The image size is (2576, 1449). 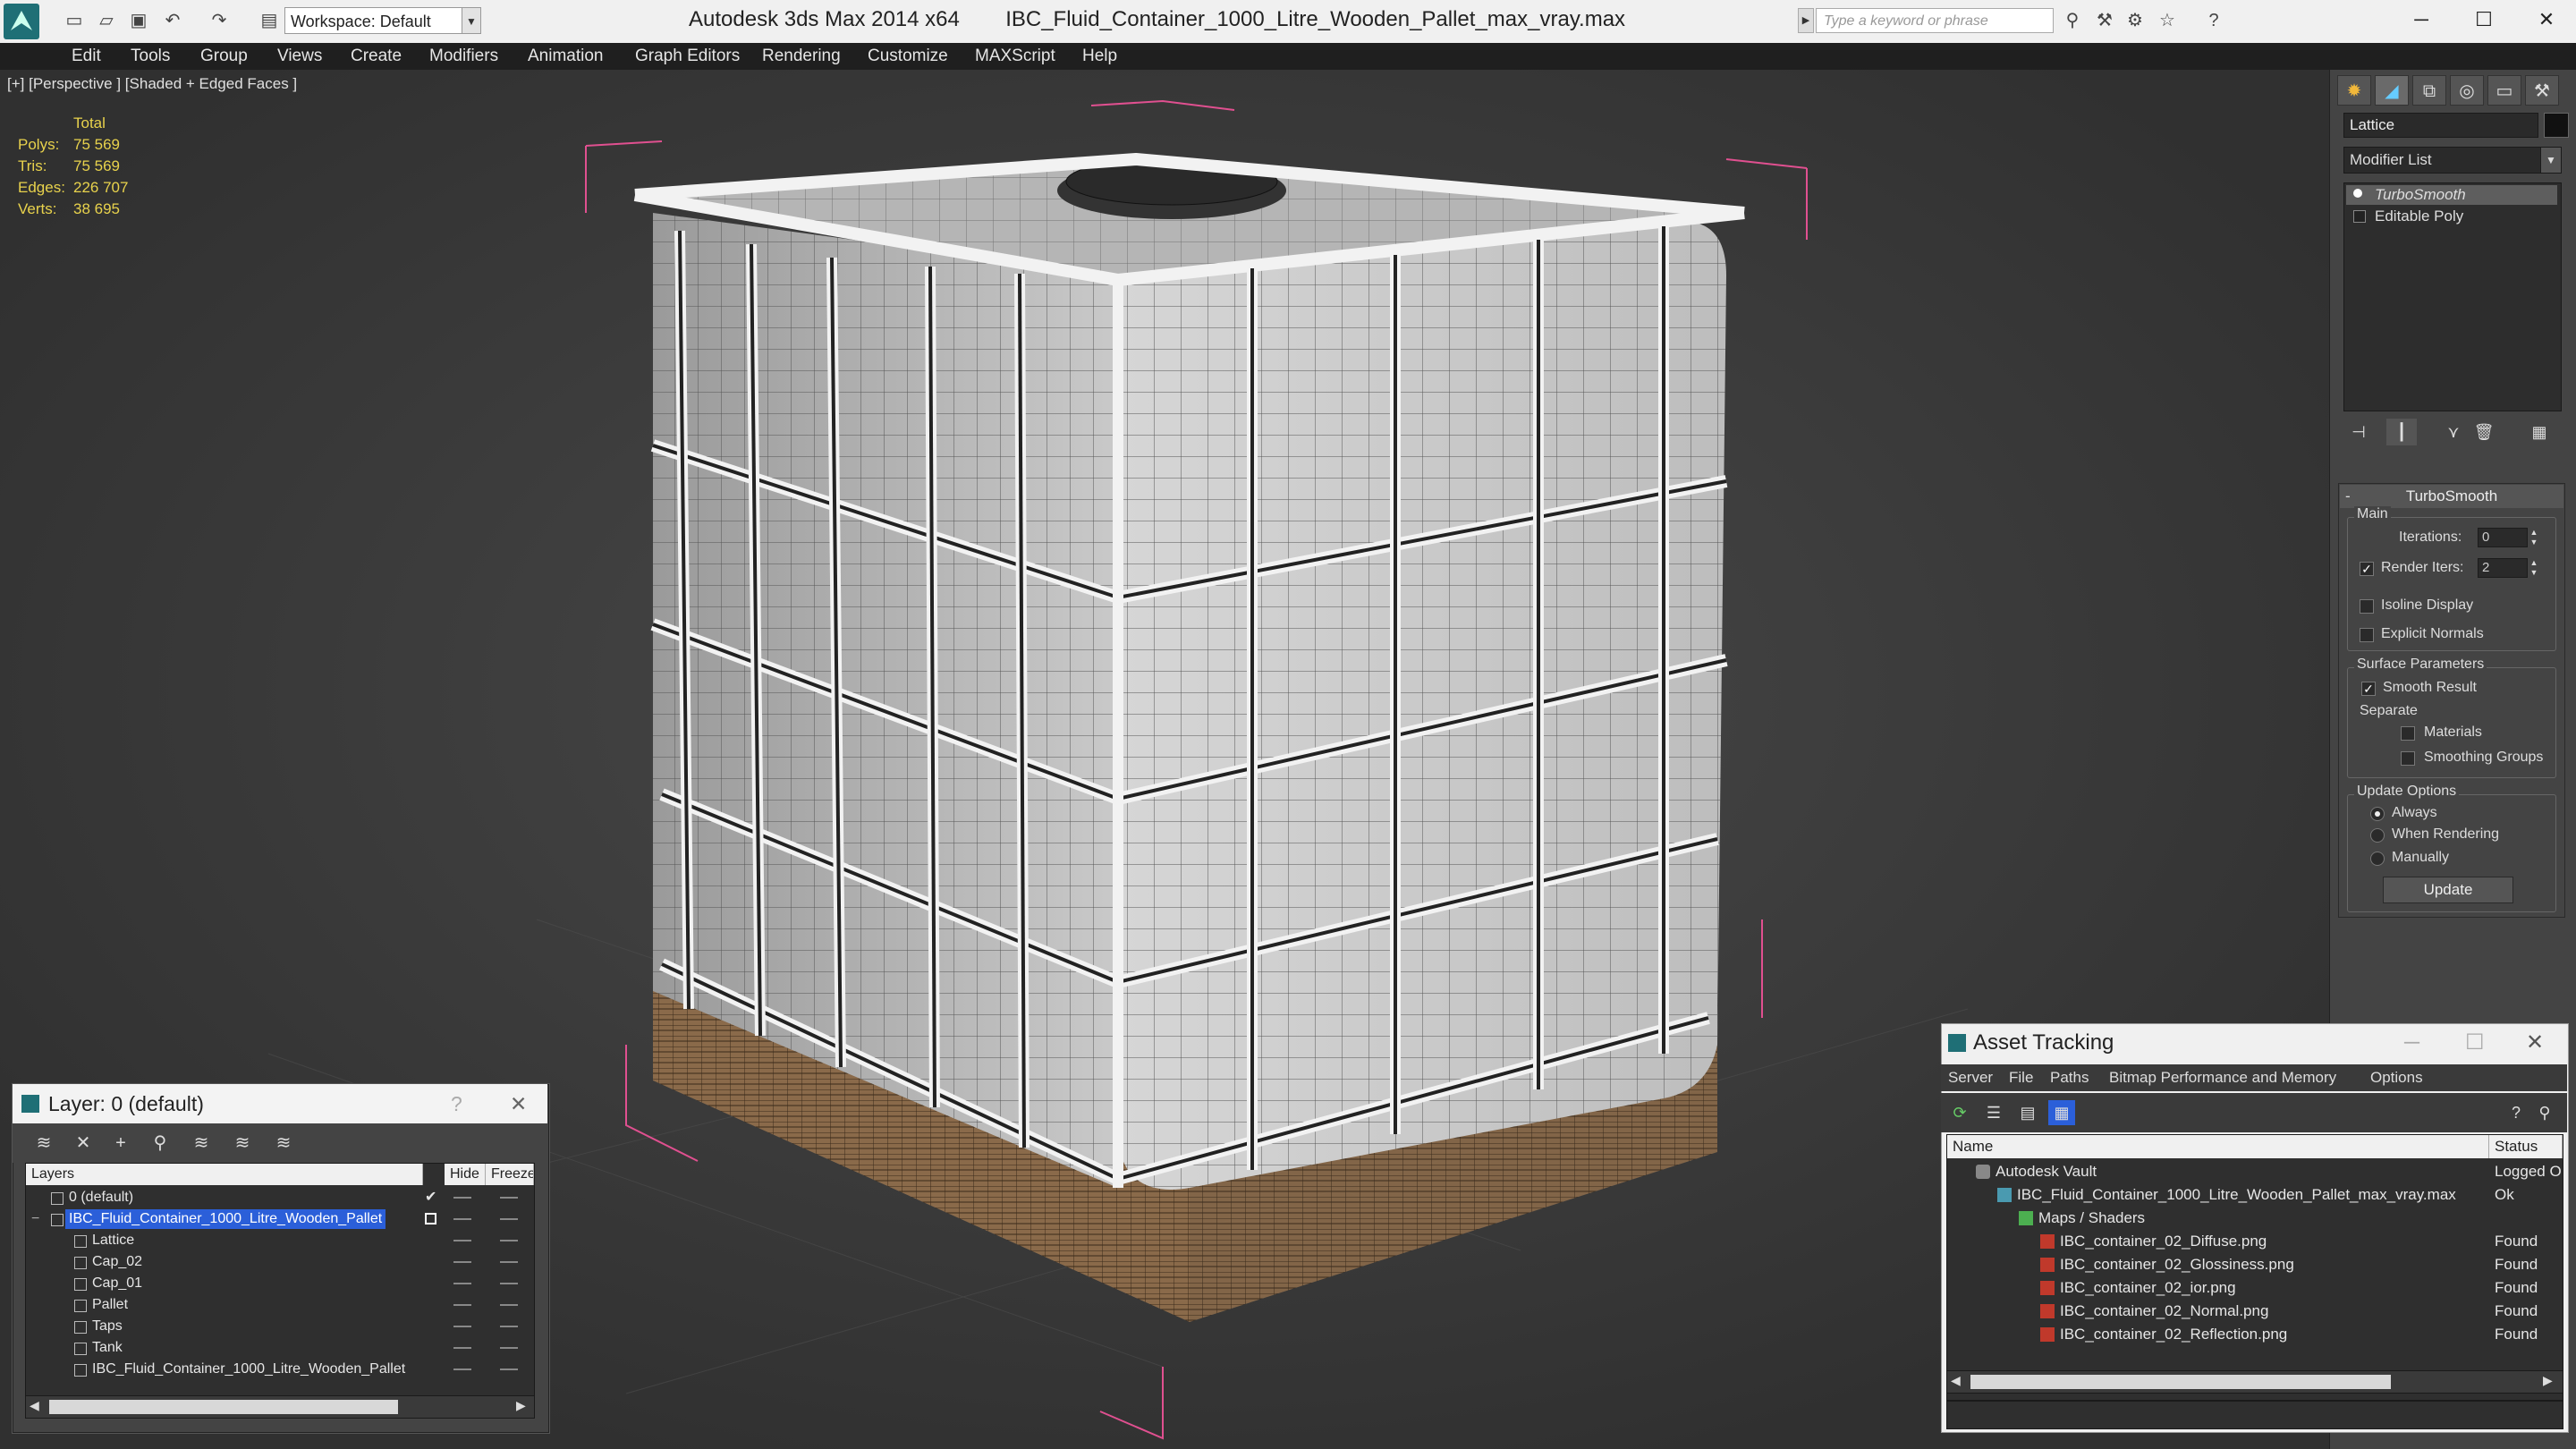 I want to click on undo-icon: ↶, so click(x=172, y=20).